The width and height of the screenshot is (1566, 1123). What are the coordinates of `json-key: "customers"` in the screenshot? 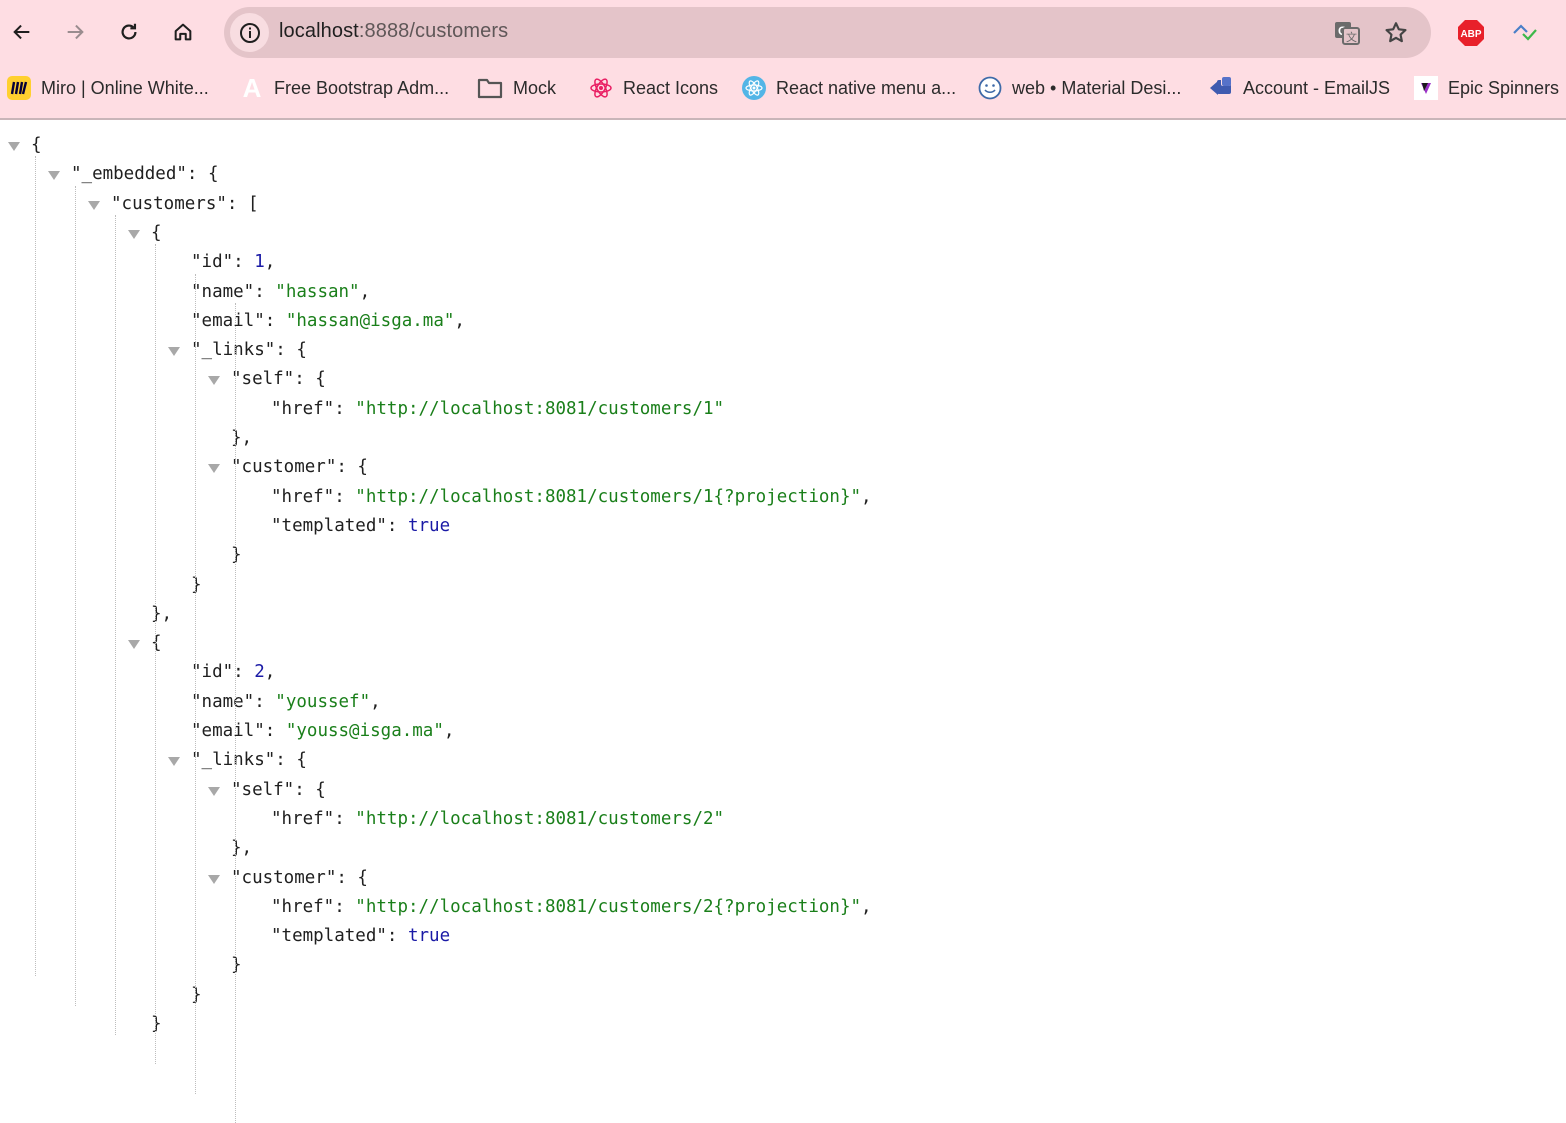 It's located at (169, 203).